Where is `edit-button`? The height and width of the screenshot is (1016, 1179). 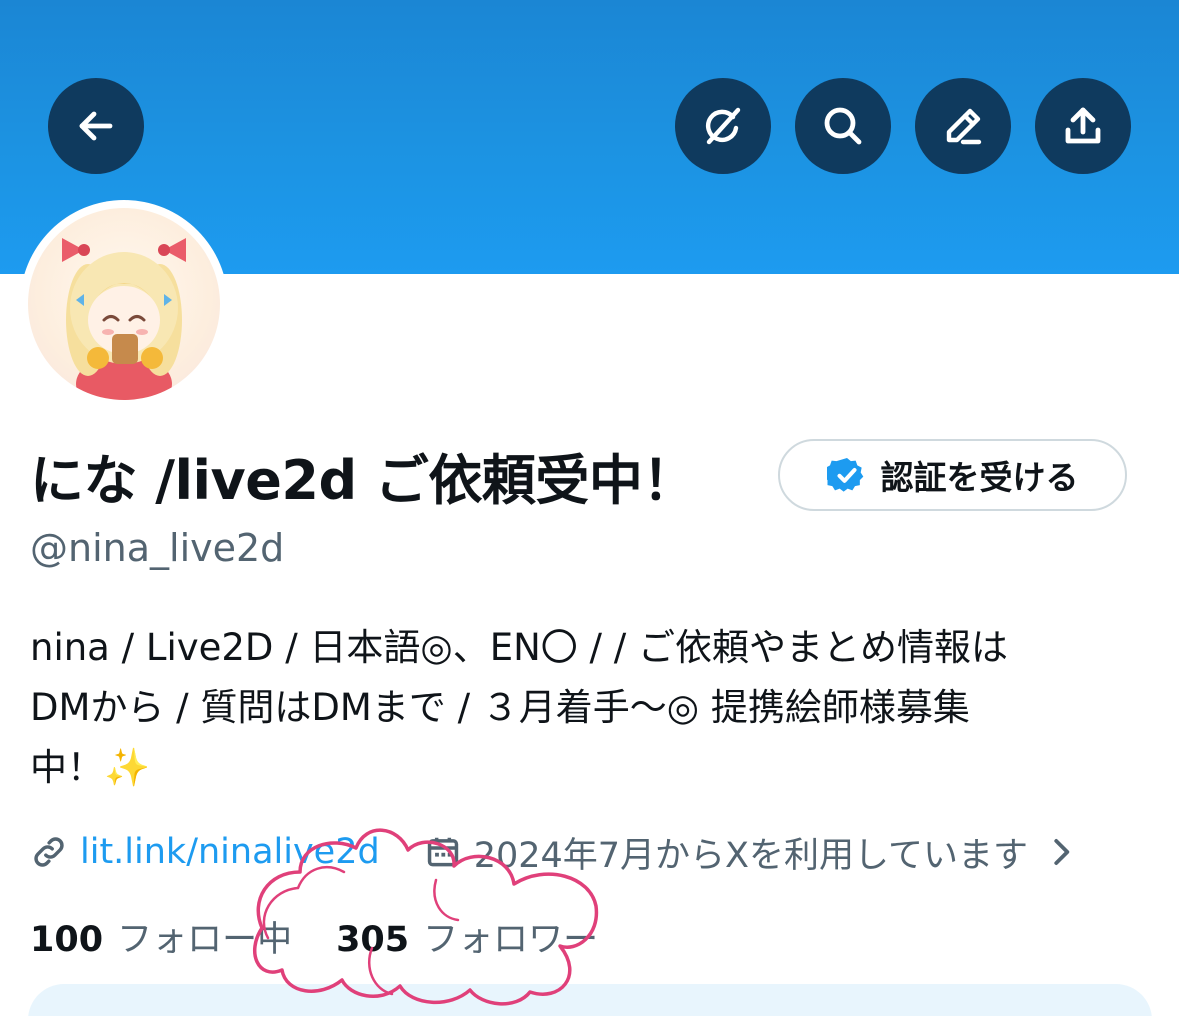
edit-button is located at coordinates (963, 126).